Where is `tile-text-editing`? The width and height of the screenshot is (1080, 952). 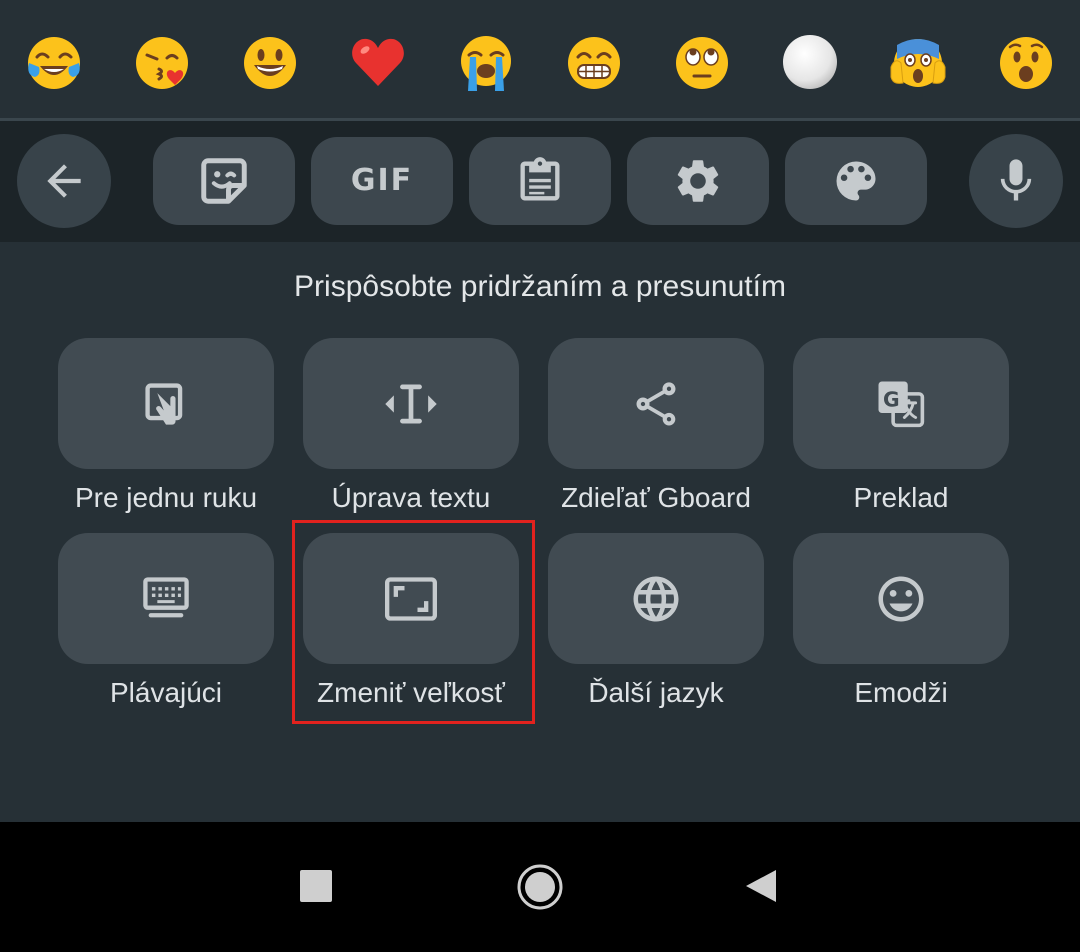
tile-text-editing is located at coordinates (411, 403).